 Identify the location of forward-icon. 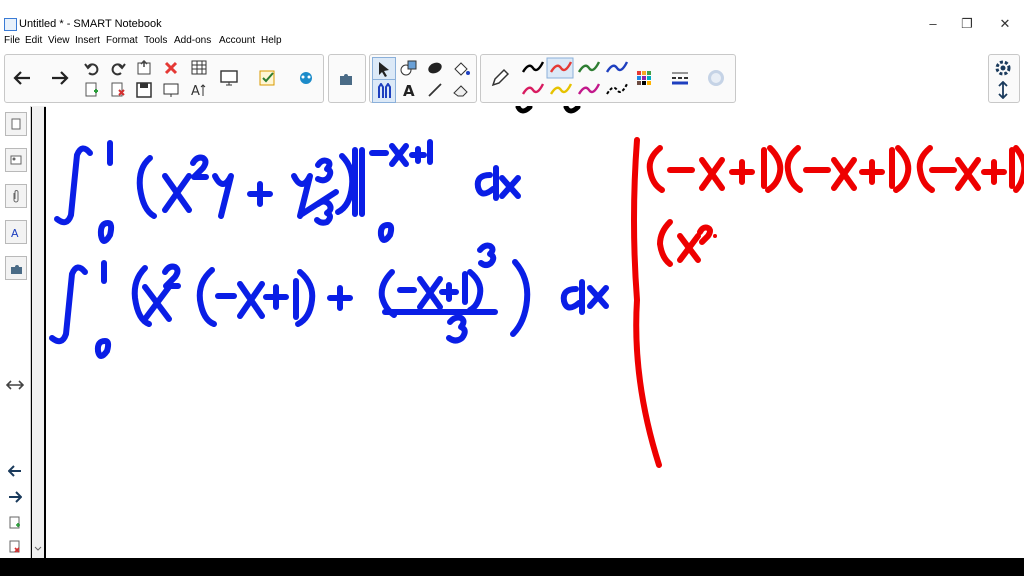
(60, 78).